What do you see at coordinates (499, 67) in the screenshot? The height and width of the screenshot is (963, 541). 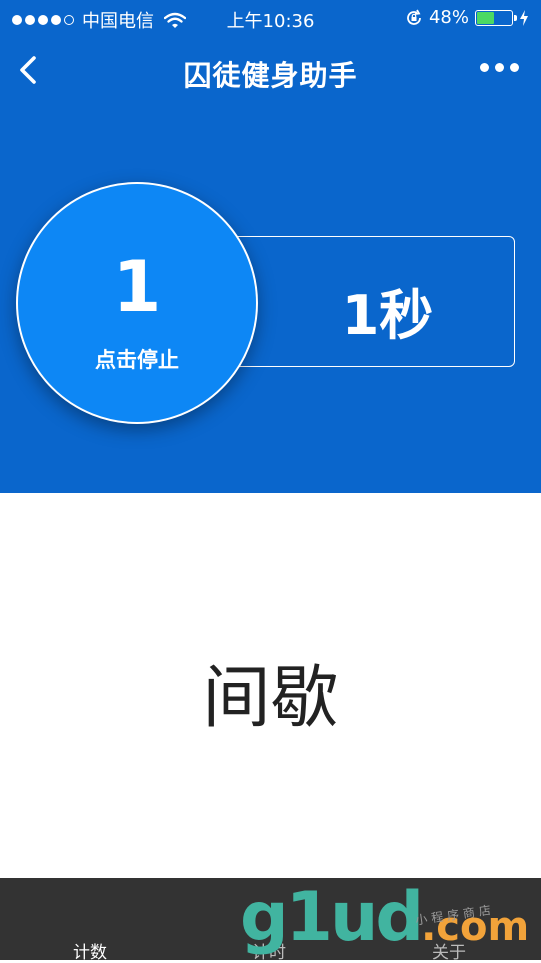 I see `more-options-icon` at bounding box center [499, 67].